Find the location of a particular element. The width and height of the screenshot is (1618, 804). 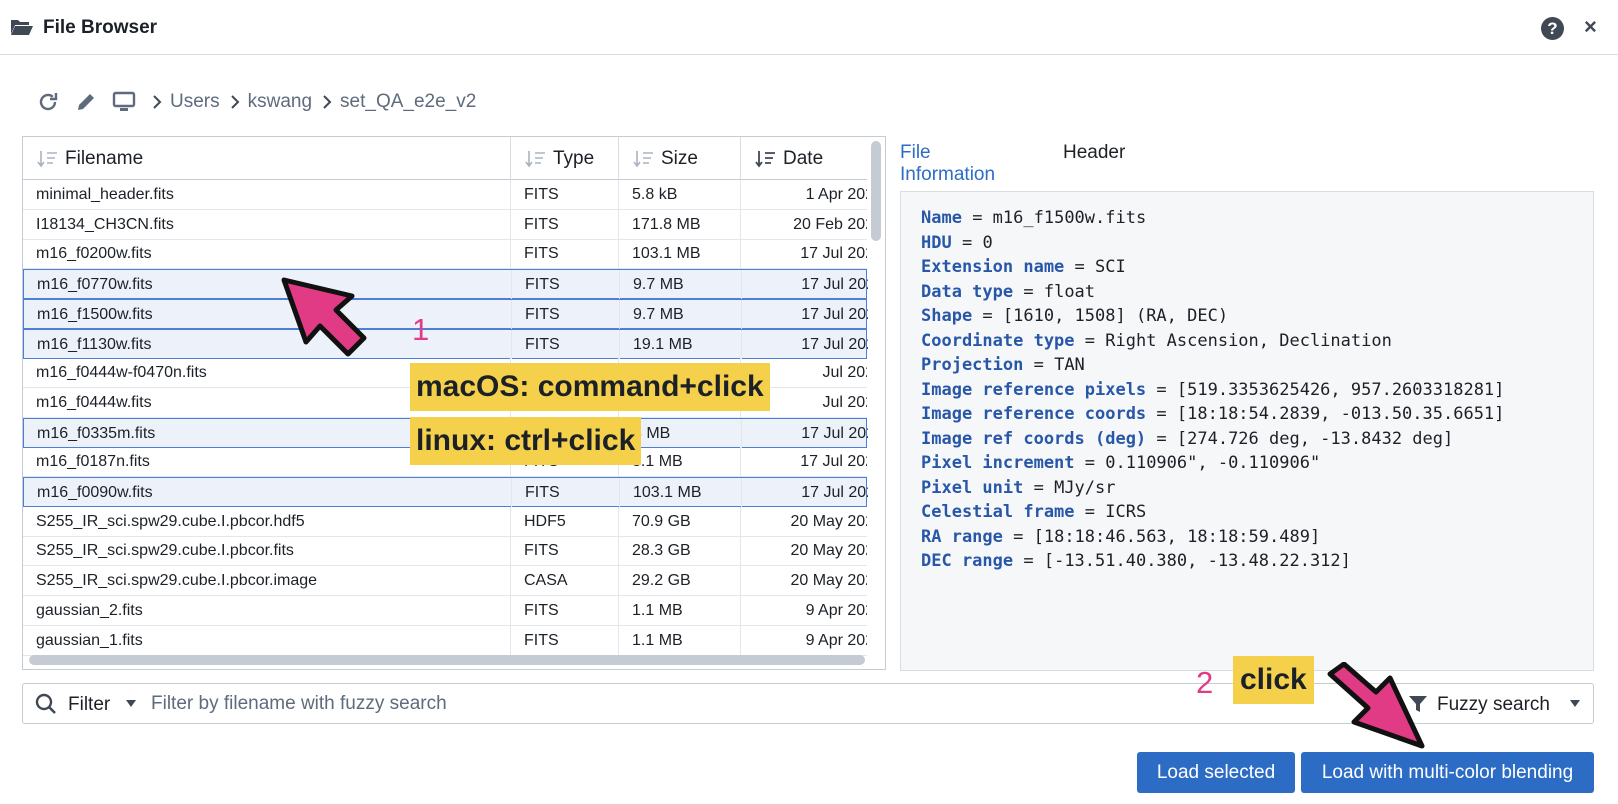

load-multi-color-blending-button: Load with multi-color blending is located at coordinates (1447, 772).